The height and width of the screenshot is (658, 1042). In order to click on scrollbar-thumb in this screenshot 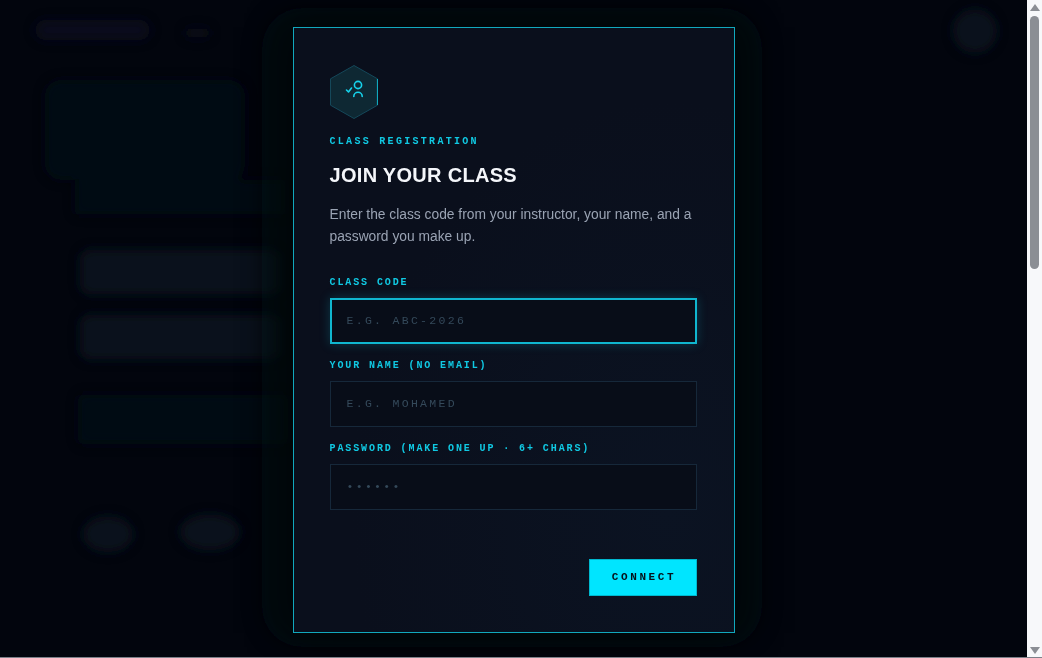, I will do `click(1034, 142)`.